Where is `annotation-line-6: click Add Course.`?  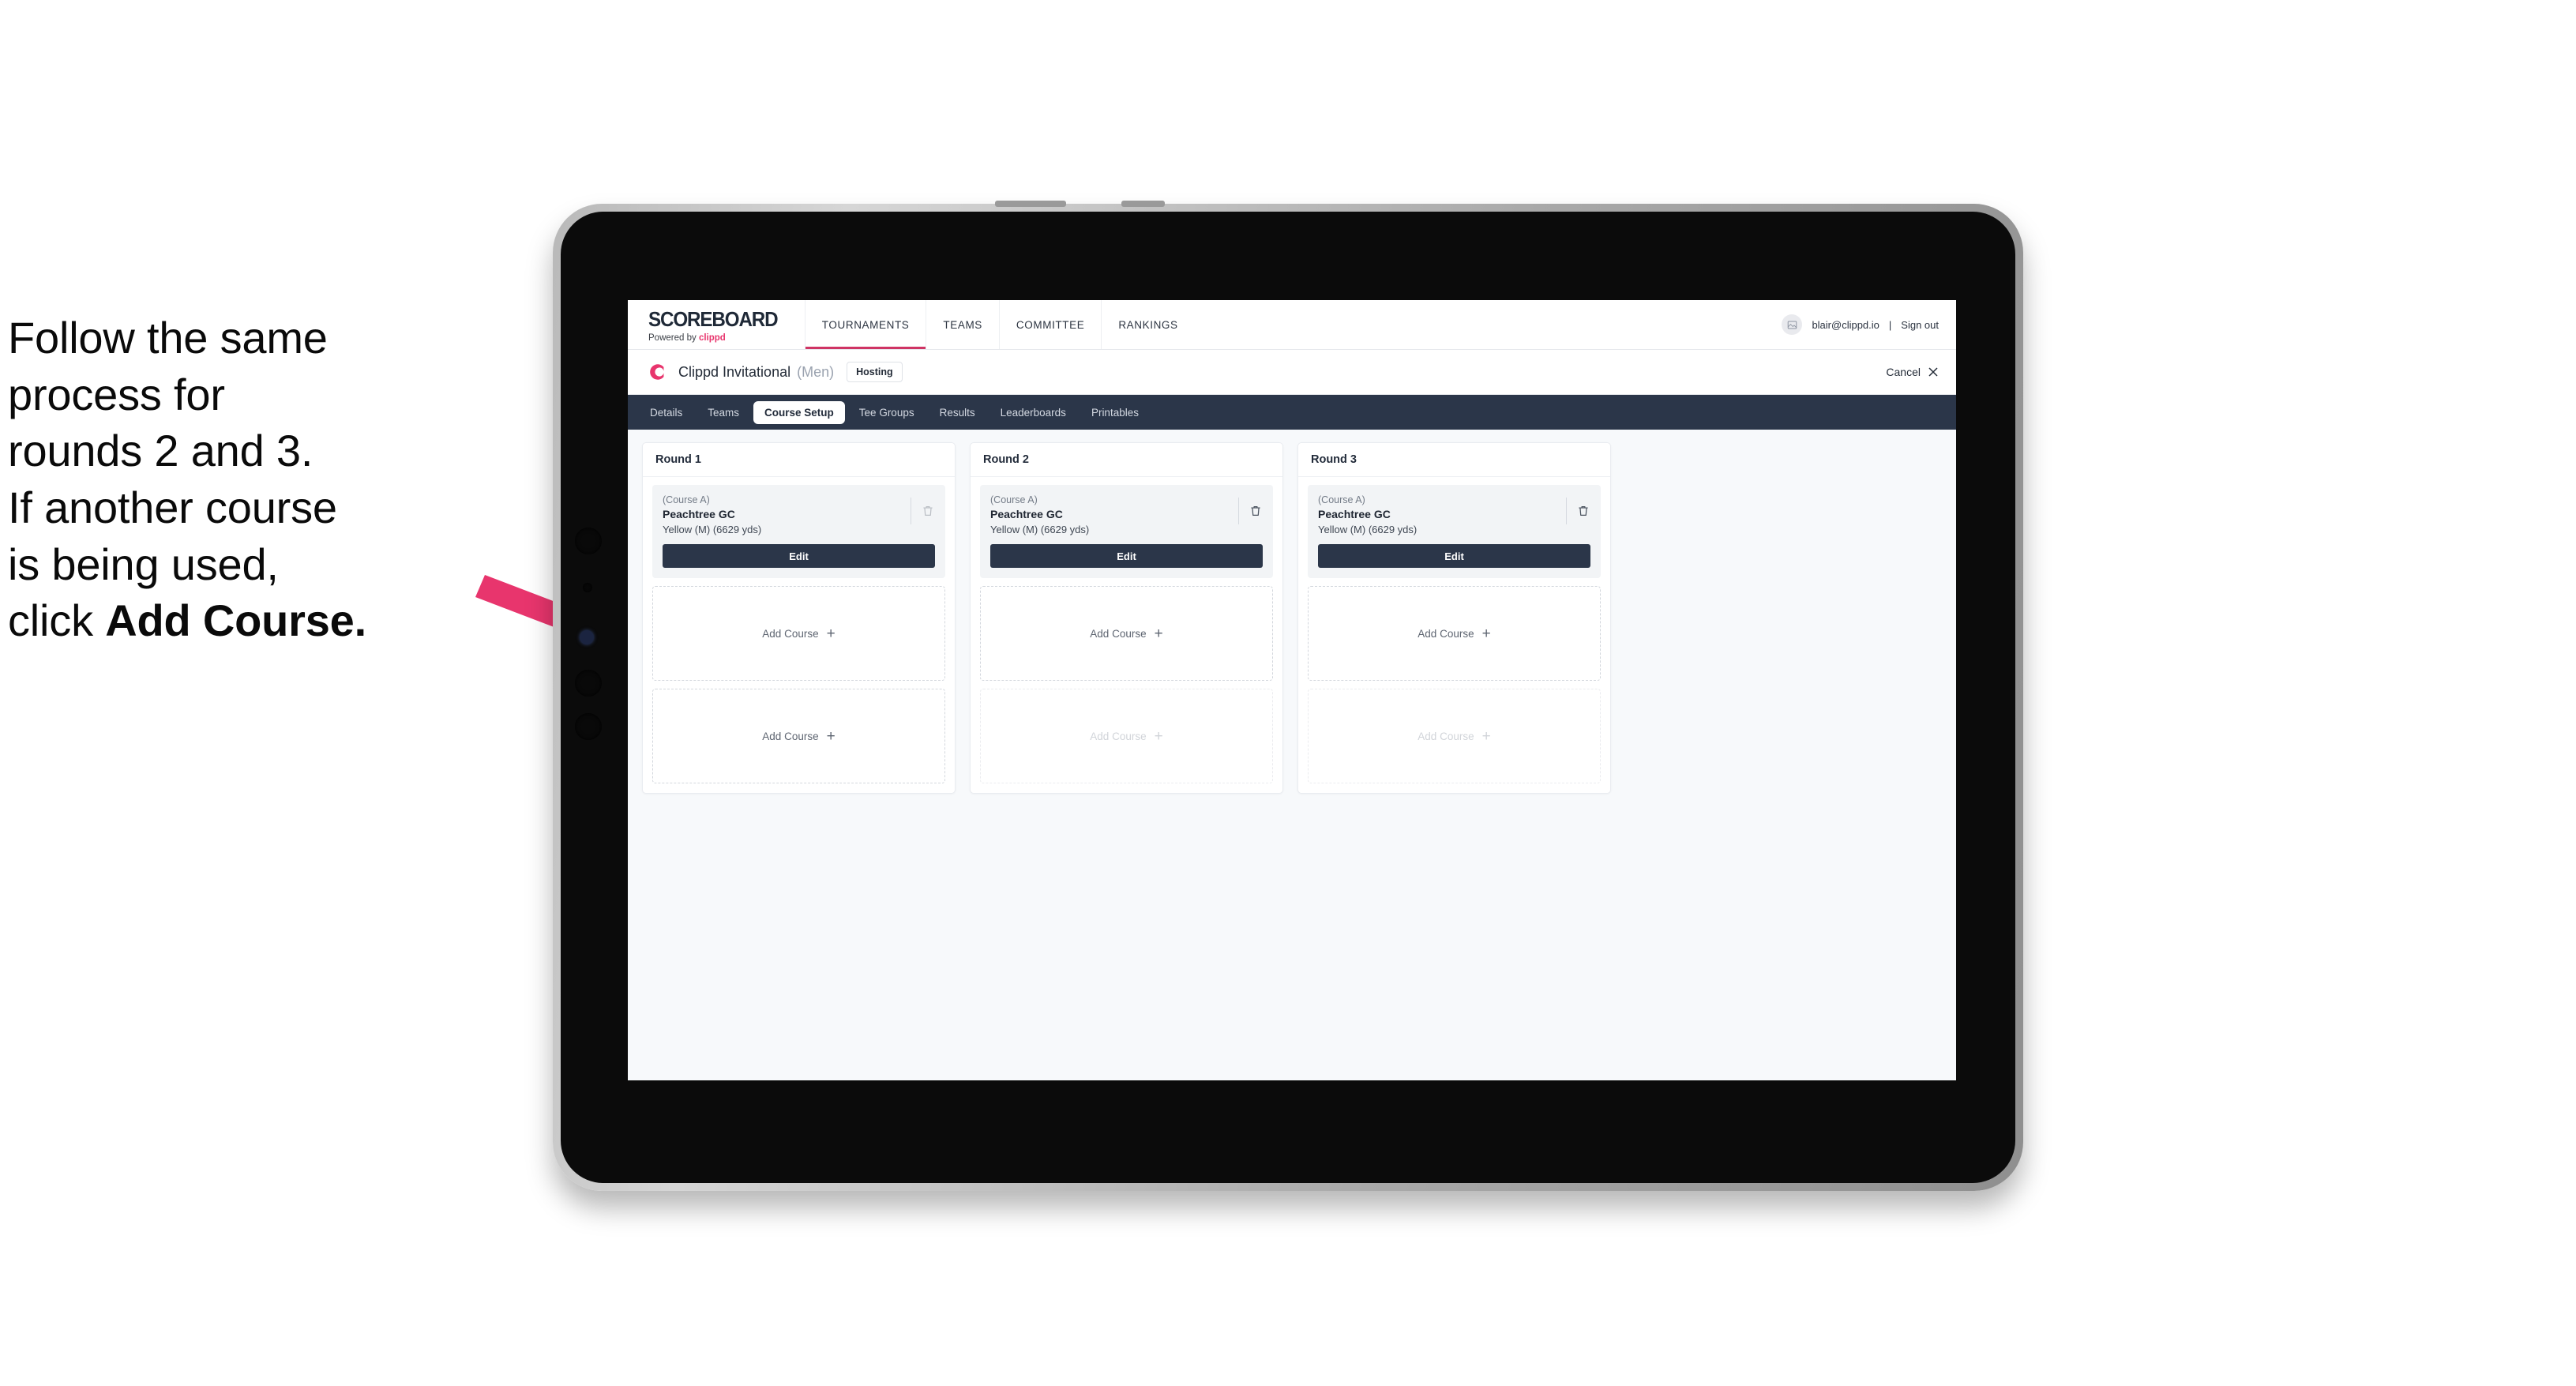 annotation-line-6: click Add Course. is located at coordinates (260, 620).